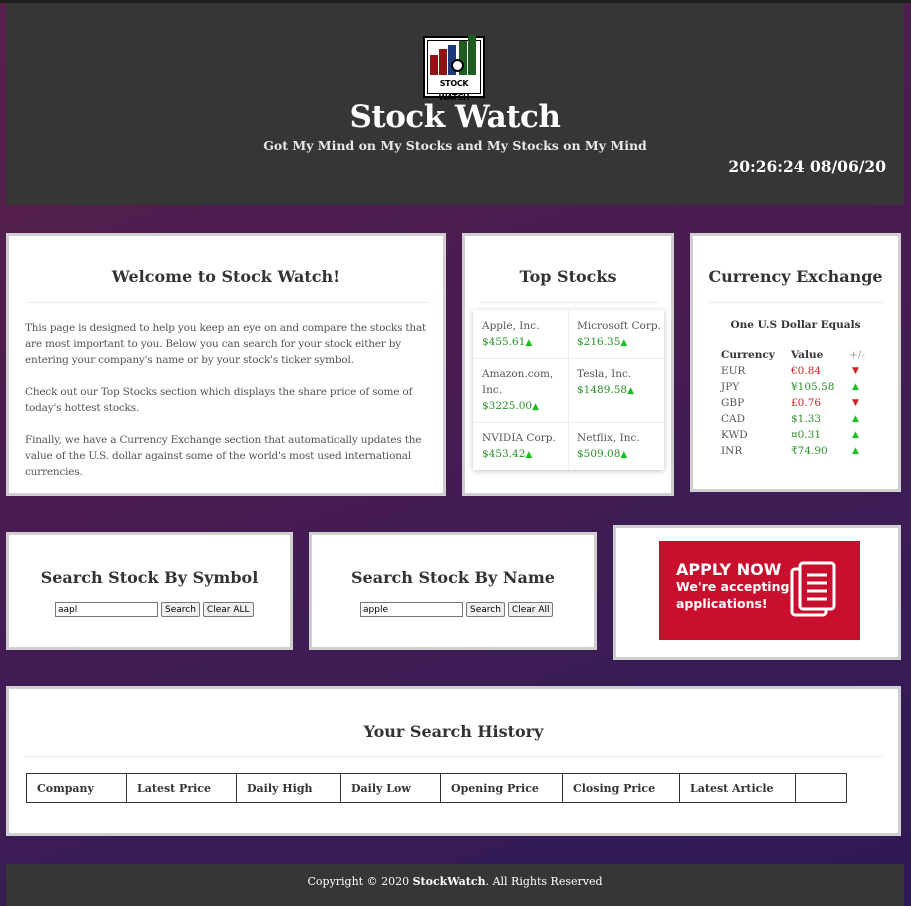 The image size is (911, 906). Describe the element at coordinates (485, 609) in the screenshot. I see `name-search-button: Search` at that location.